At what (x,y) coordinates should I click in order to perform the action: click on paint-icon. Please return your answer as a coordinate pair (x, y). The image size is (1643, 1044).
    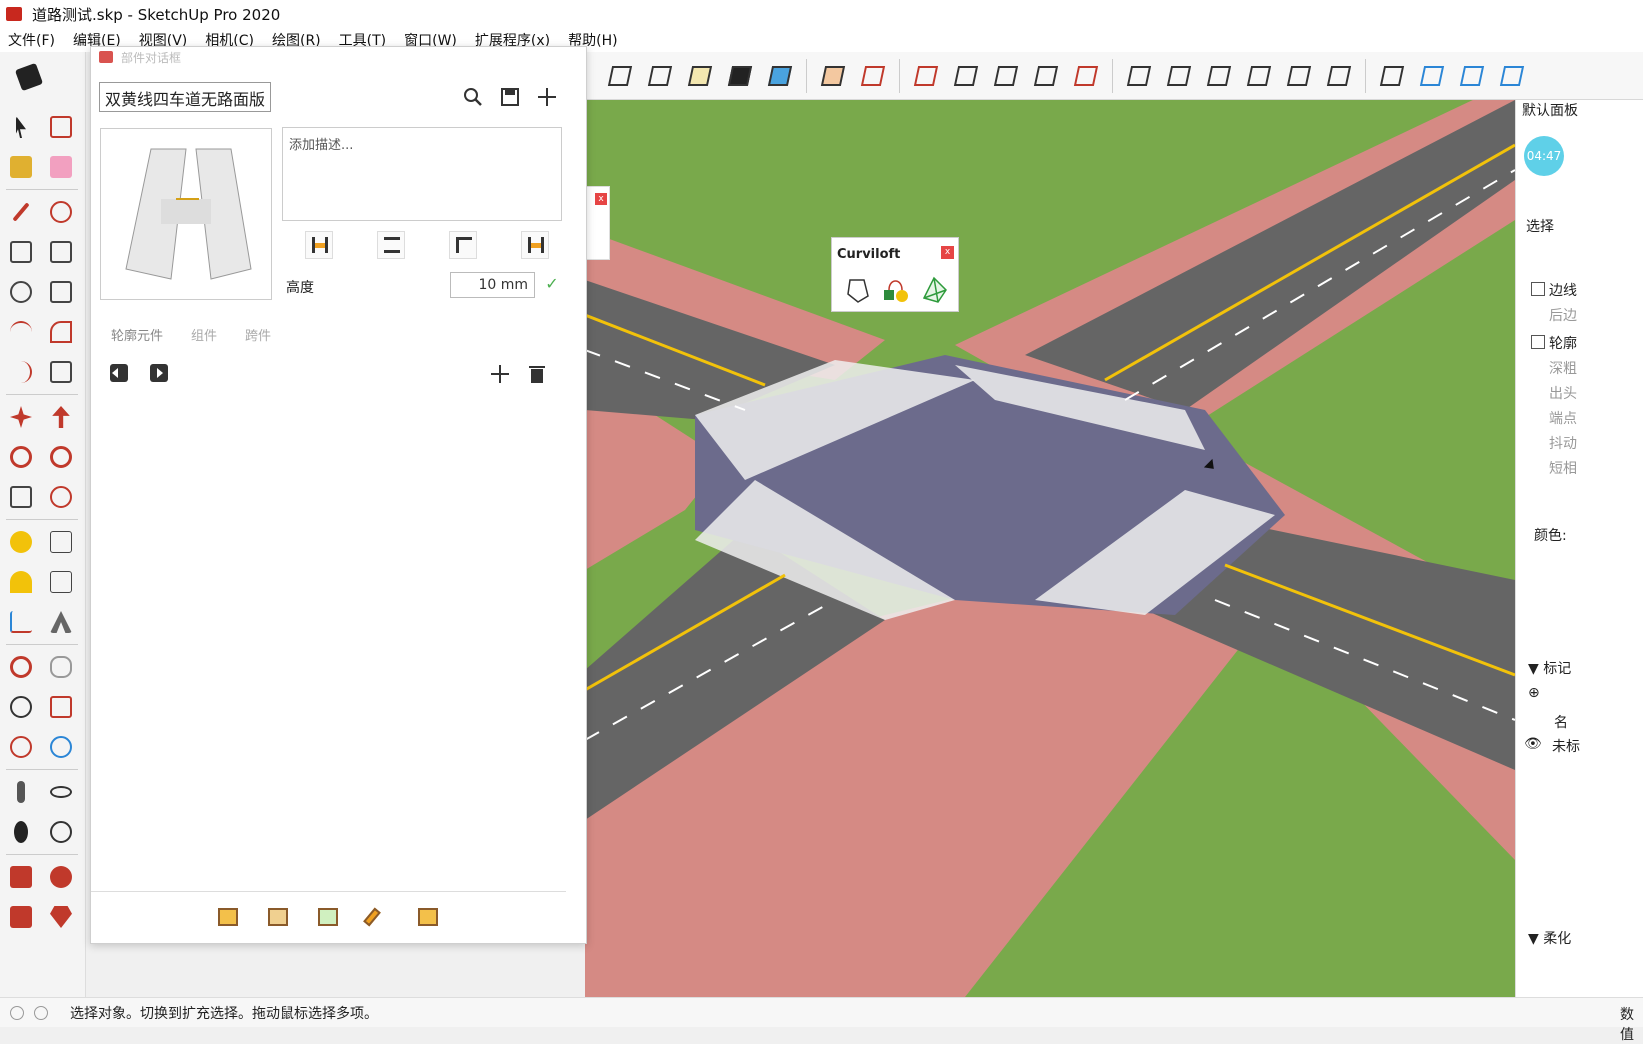
    Looking at the image, I should click on (780, 76).